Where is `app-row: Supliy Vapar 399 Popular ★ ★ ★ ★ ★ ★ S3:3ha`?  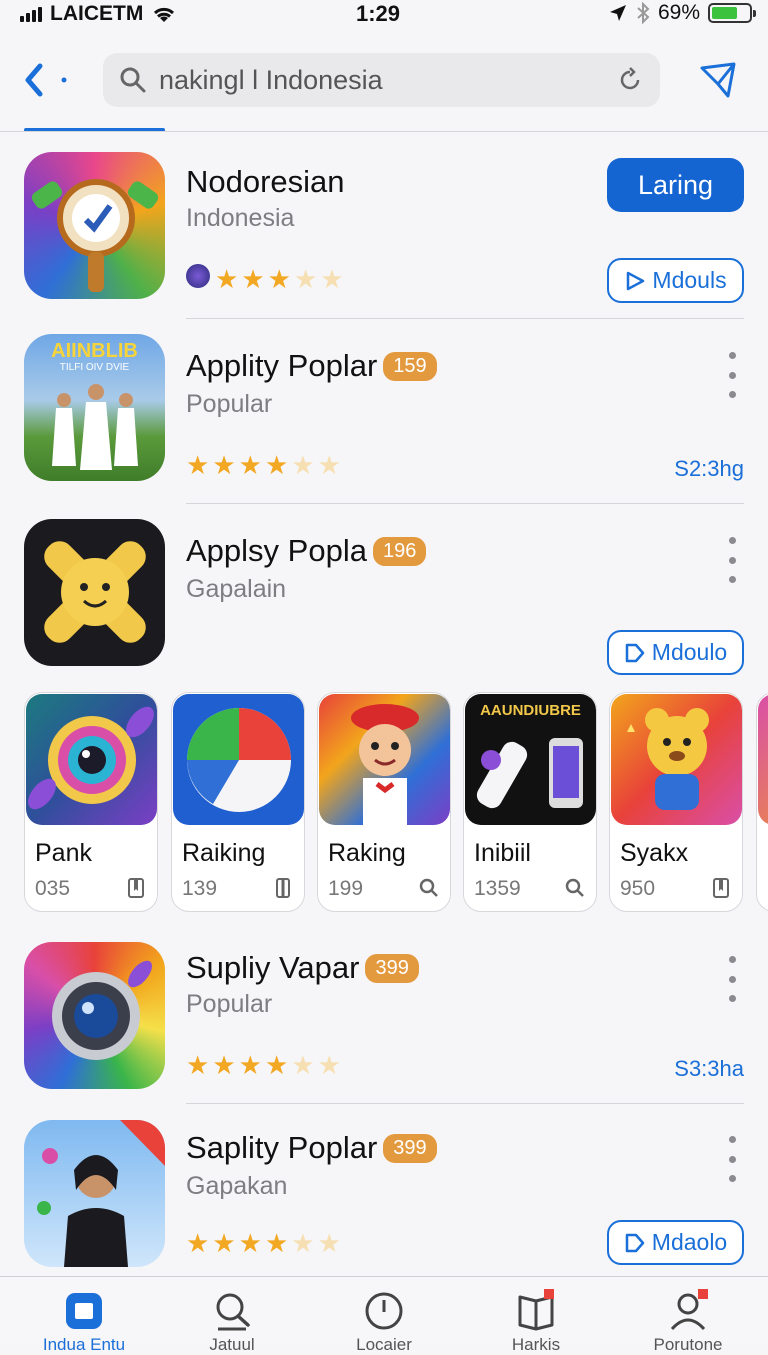 app-row: Supliy Vapar 399 Popular ★ ★ ★ ★ ★ ★ S3:3ha is located at coordinates (384, 1022).